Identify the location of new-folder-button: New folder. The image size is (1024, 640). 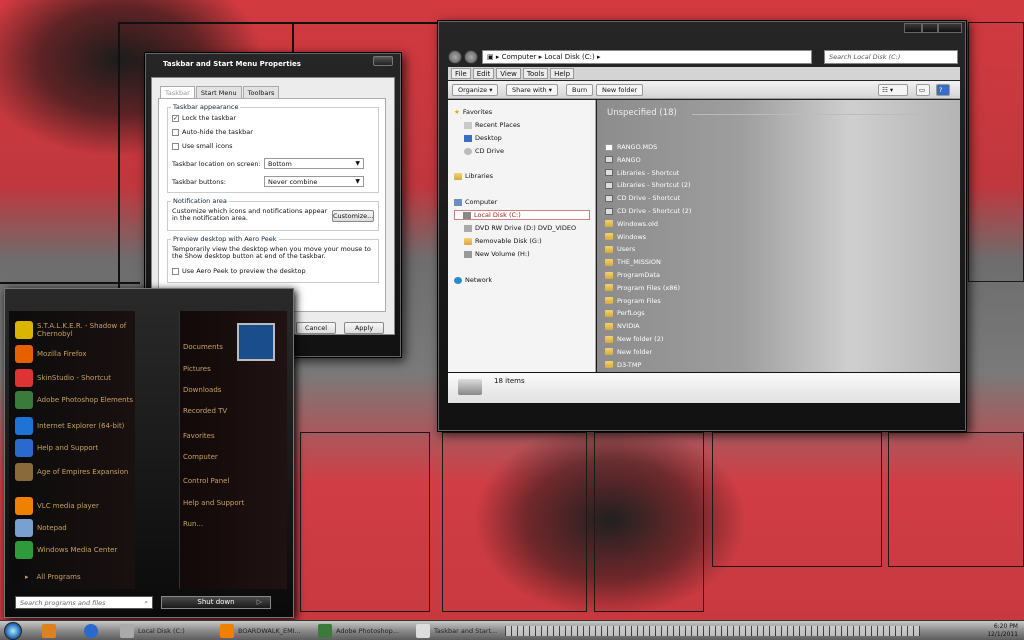
(620, 90).